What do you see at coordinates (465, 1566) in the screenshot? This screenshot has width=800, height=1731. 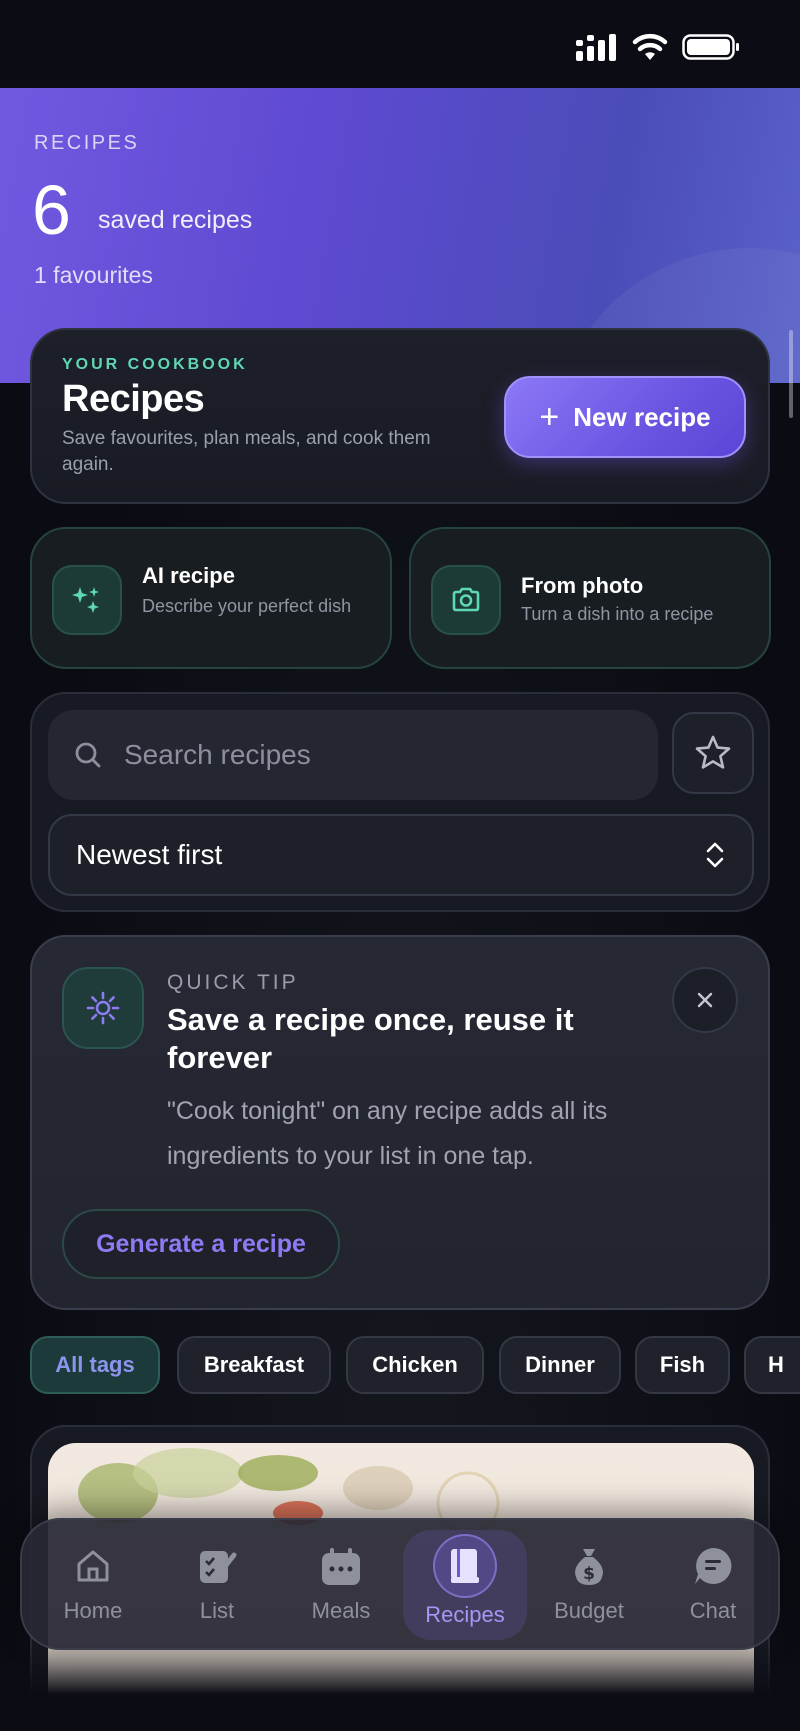 I see `book-icon` at bounding box center [465, 1566].